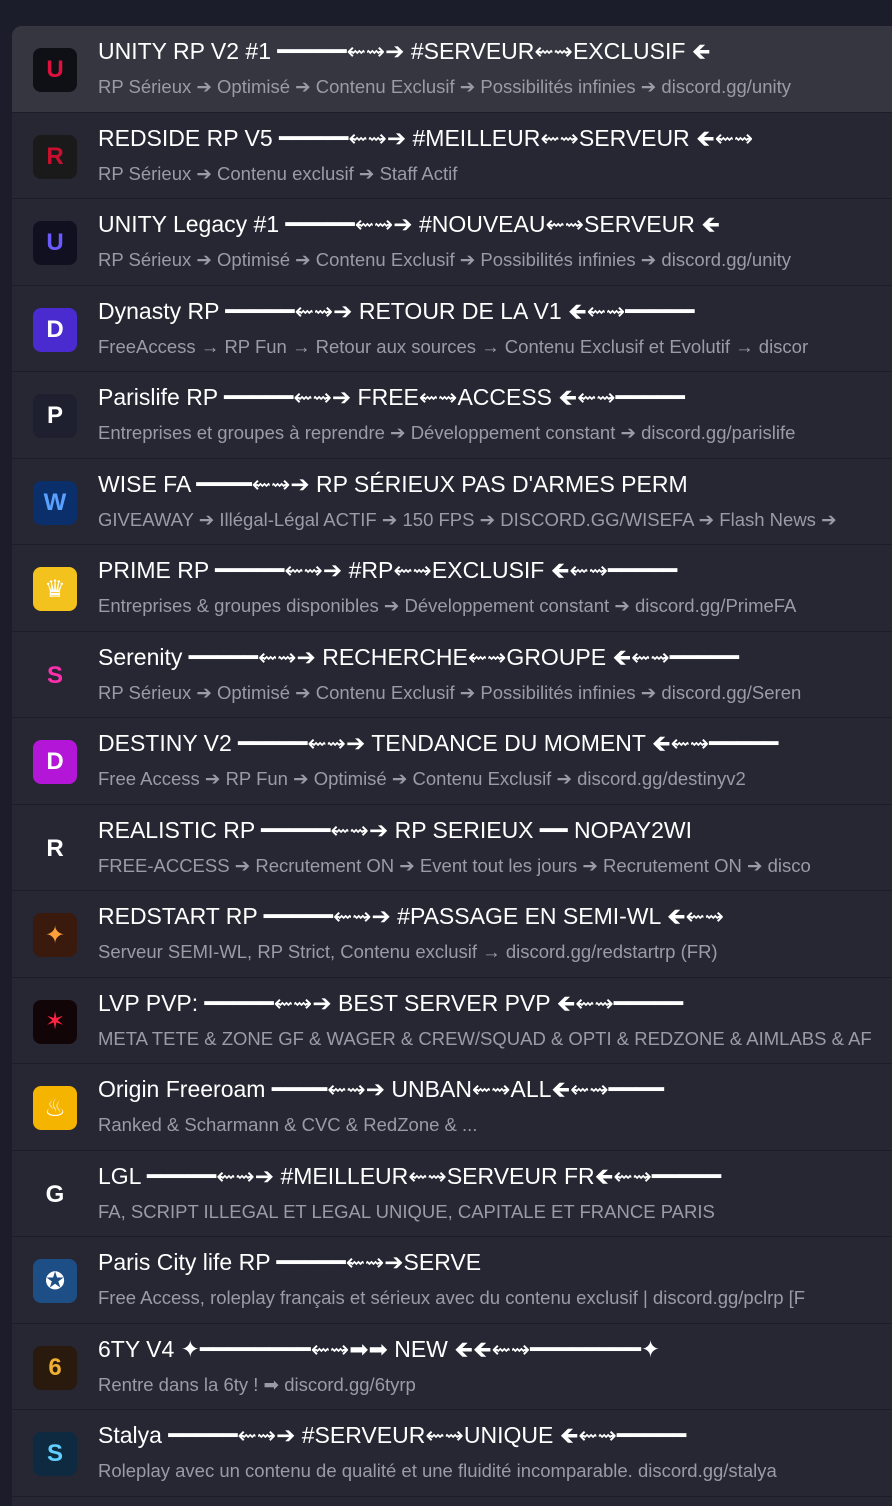 The width and height of the screenshot is (892, 1506). What do you see at coordinates (55, 502) in the screenshot?
I see `wise-wave-icon: W` at bounding box center [55, 502].